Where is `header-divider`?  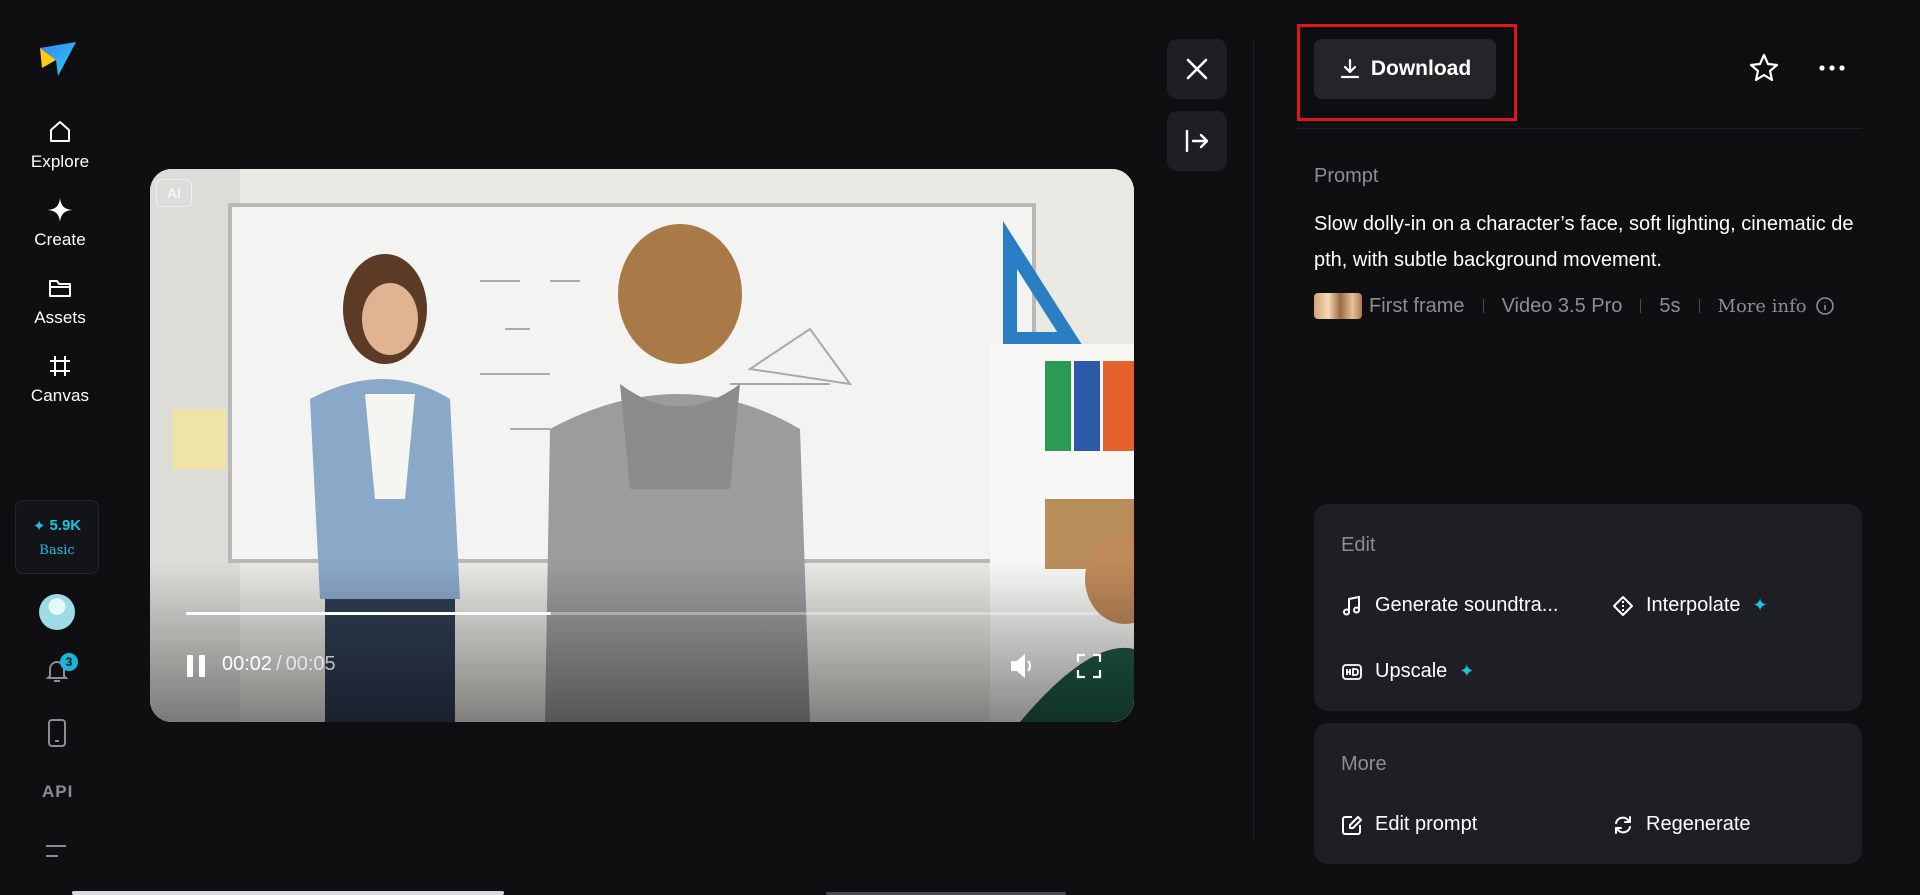
header-divider is located at coordinates (1578, 128).